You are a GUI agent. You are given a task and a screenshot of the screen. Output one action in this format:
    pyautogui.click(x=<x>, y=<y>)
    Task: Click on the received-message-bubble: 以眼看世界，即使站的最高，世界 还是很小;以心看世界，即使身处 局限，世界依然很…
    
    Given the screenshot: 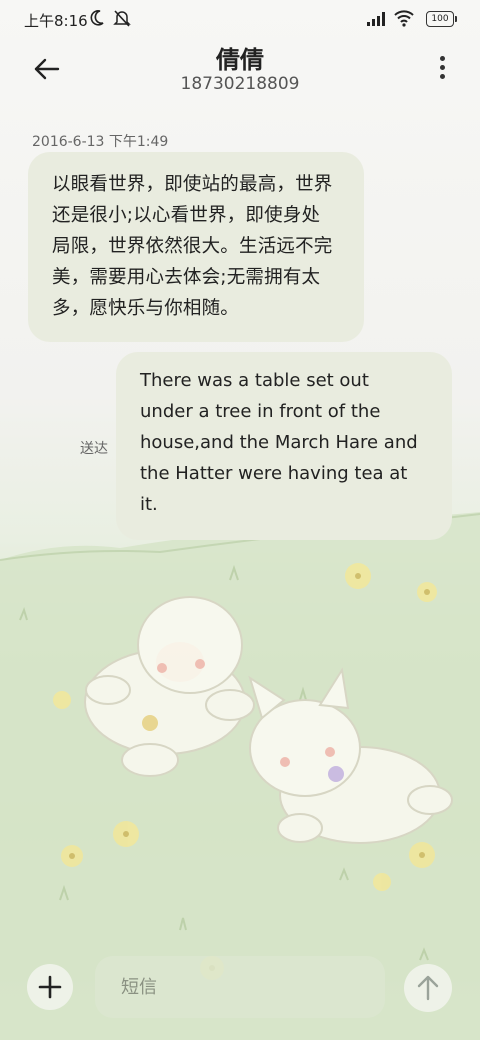 What is the action you would take?
    pyautogui.click(x=196, y=247)
    